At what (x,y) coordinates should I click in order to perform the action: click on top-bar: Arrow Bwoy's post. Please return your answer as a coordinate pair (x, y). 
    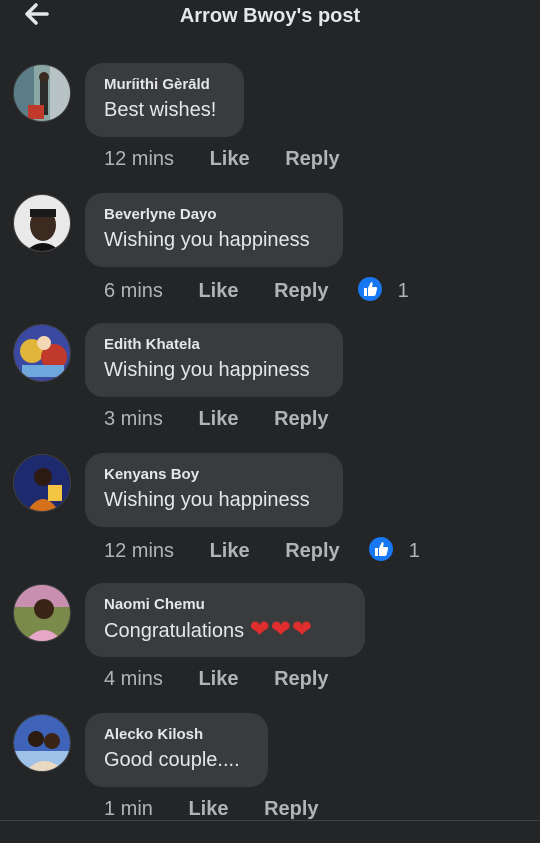
    Looking at the image, I should click on (270, 17).